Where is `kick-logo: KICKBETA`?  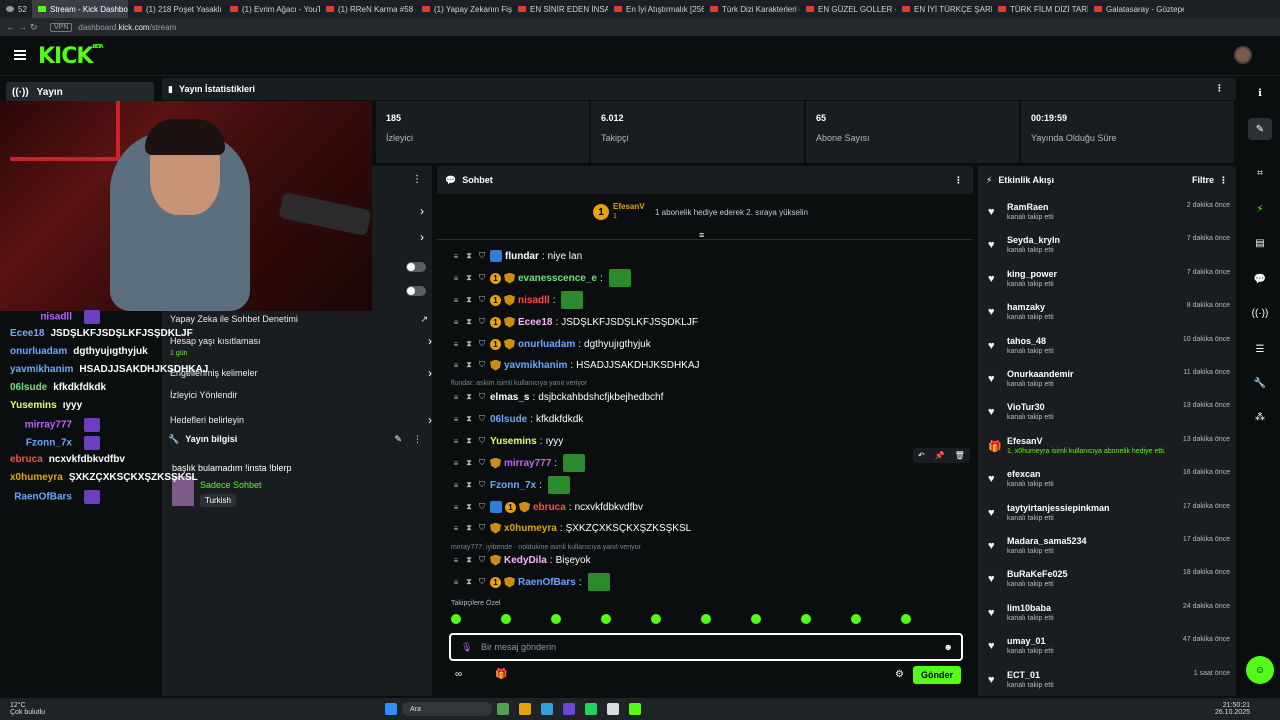 kick-logo: KICKBETA is located at coordinates (71, 56).